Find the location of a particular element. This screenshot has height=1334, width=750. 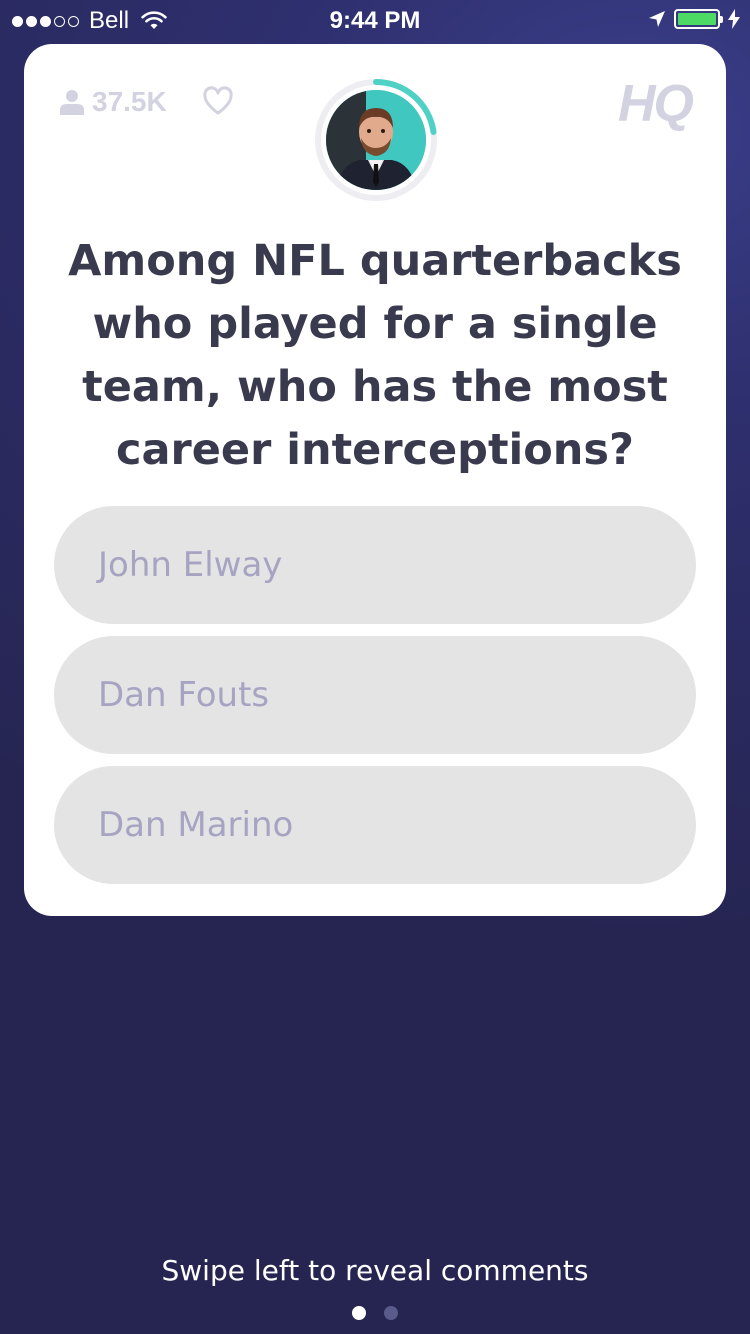

viewer-count-label: 37.5K is located at coordinates (129, 101).